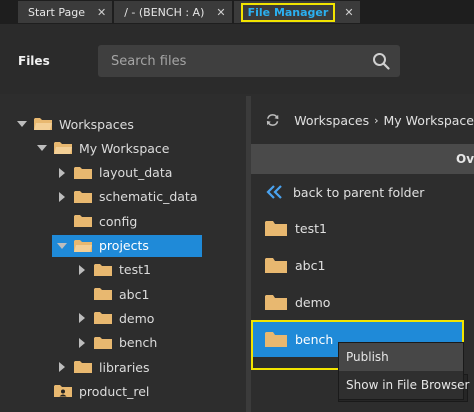  I want to click on tree-item-projects: projects, so click(127, 245).